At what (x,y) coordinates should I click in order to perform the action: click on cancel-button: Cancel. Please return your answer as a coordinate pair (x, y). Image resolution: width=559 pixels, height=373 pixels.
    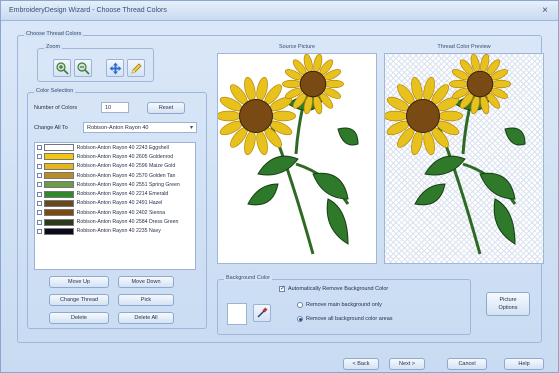
    Looking at the image, I should click on (467, 364).